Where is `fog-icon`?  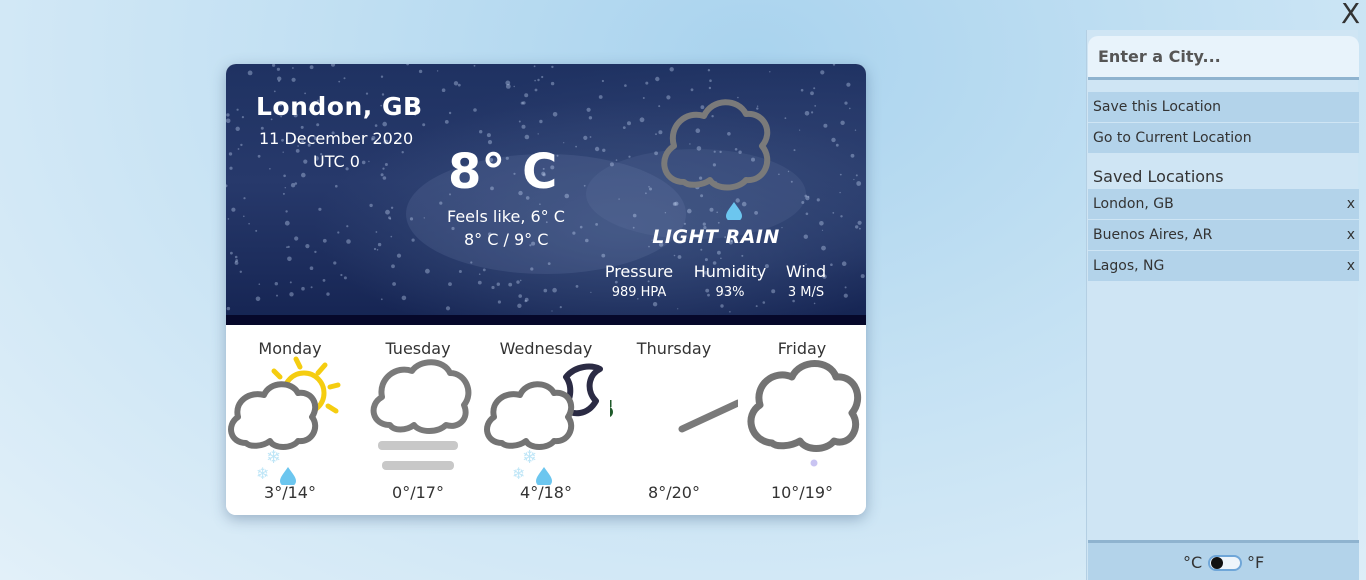 fog-icon is located at coordinates (421, 414).